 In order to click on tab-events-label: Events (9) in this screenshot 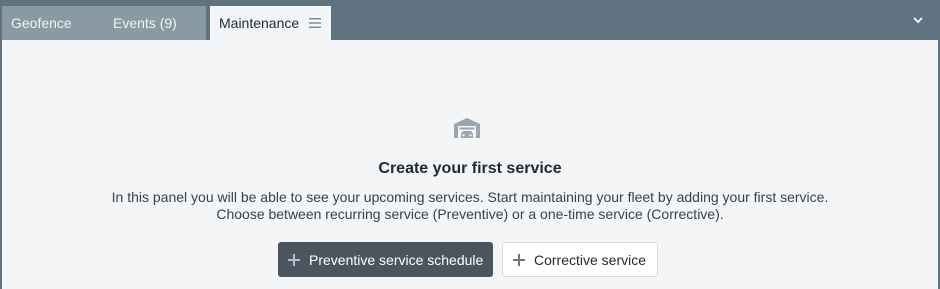, I will do `click(145, 23)`.